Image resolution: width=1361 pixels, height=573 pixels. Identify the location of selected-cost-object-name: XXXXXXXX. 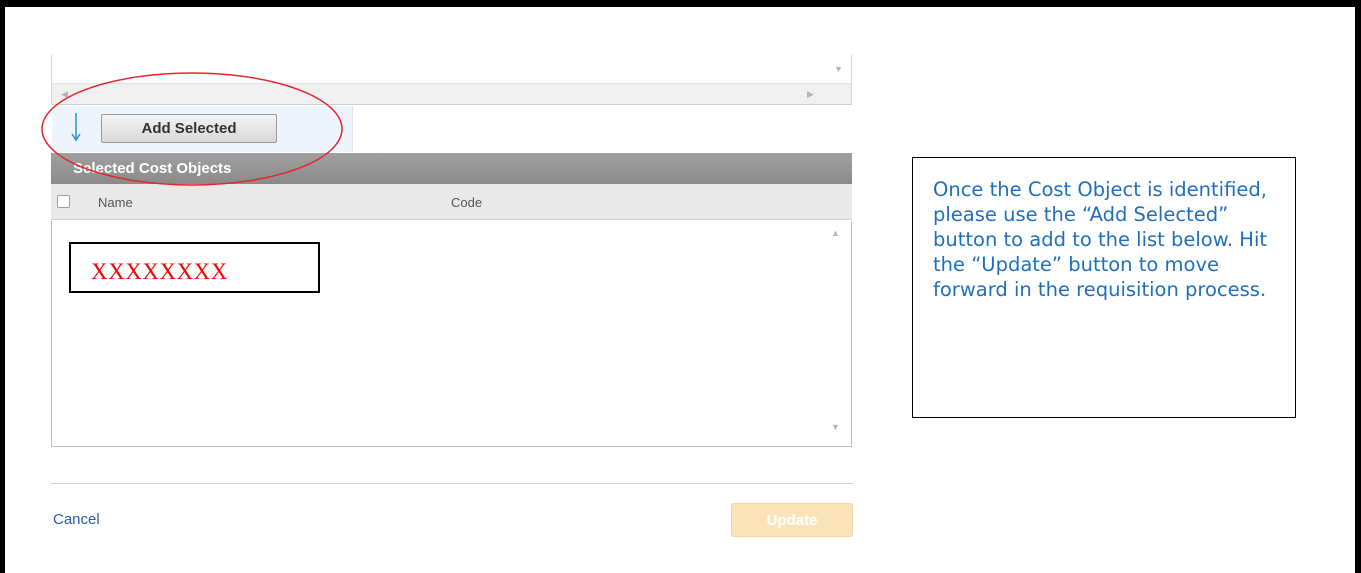
(194, 267).